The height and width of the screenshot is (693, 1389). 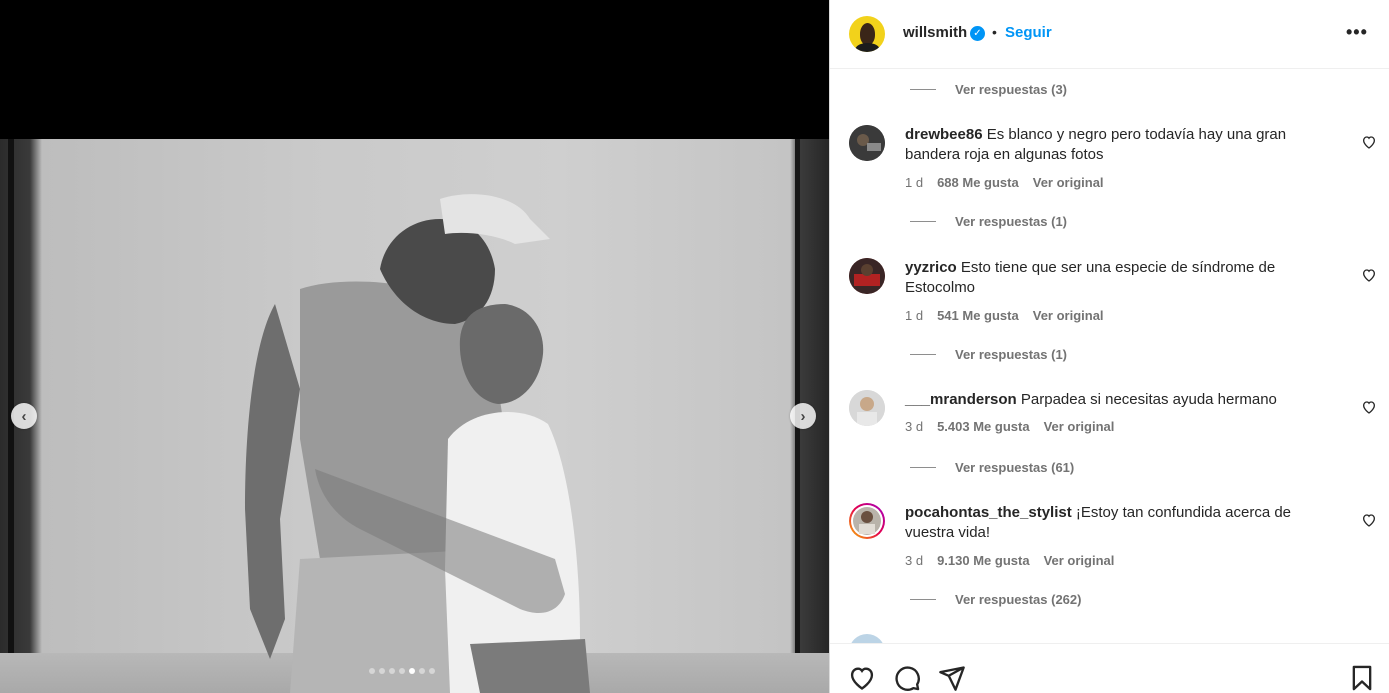 I want to click on commenter-avatar-story-ring, so click(x=867, y=521).